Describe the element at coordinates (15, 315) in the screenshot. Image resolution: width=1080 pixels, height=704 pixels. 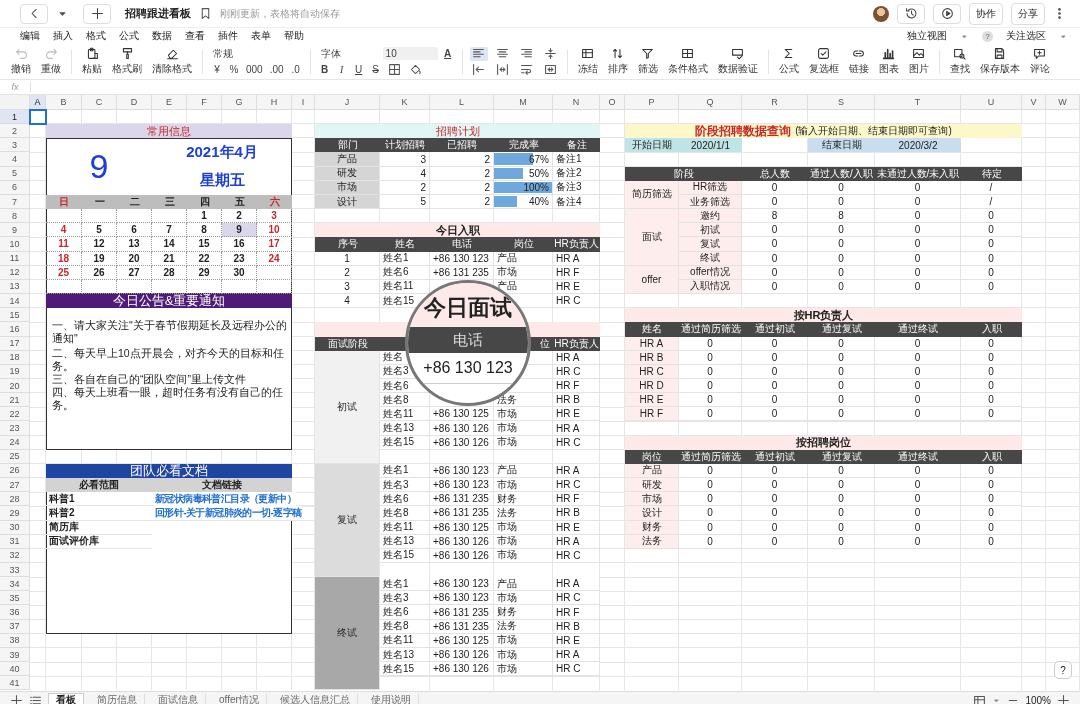
I see `row-header: 15` at that location.